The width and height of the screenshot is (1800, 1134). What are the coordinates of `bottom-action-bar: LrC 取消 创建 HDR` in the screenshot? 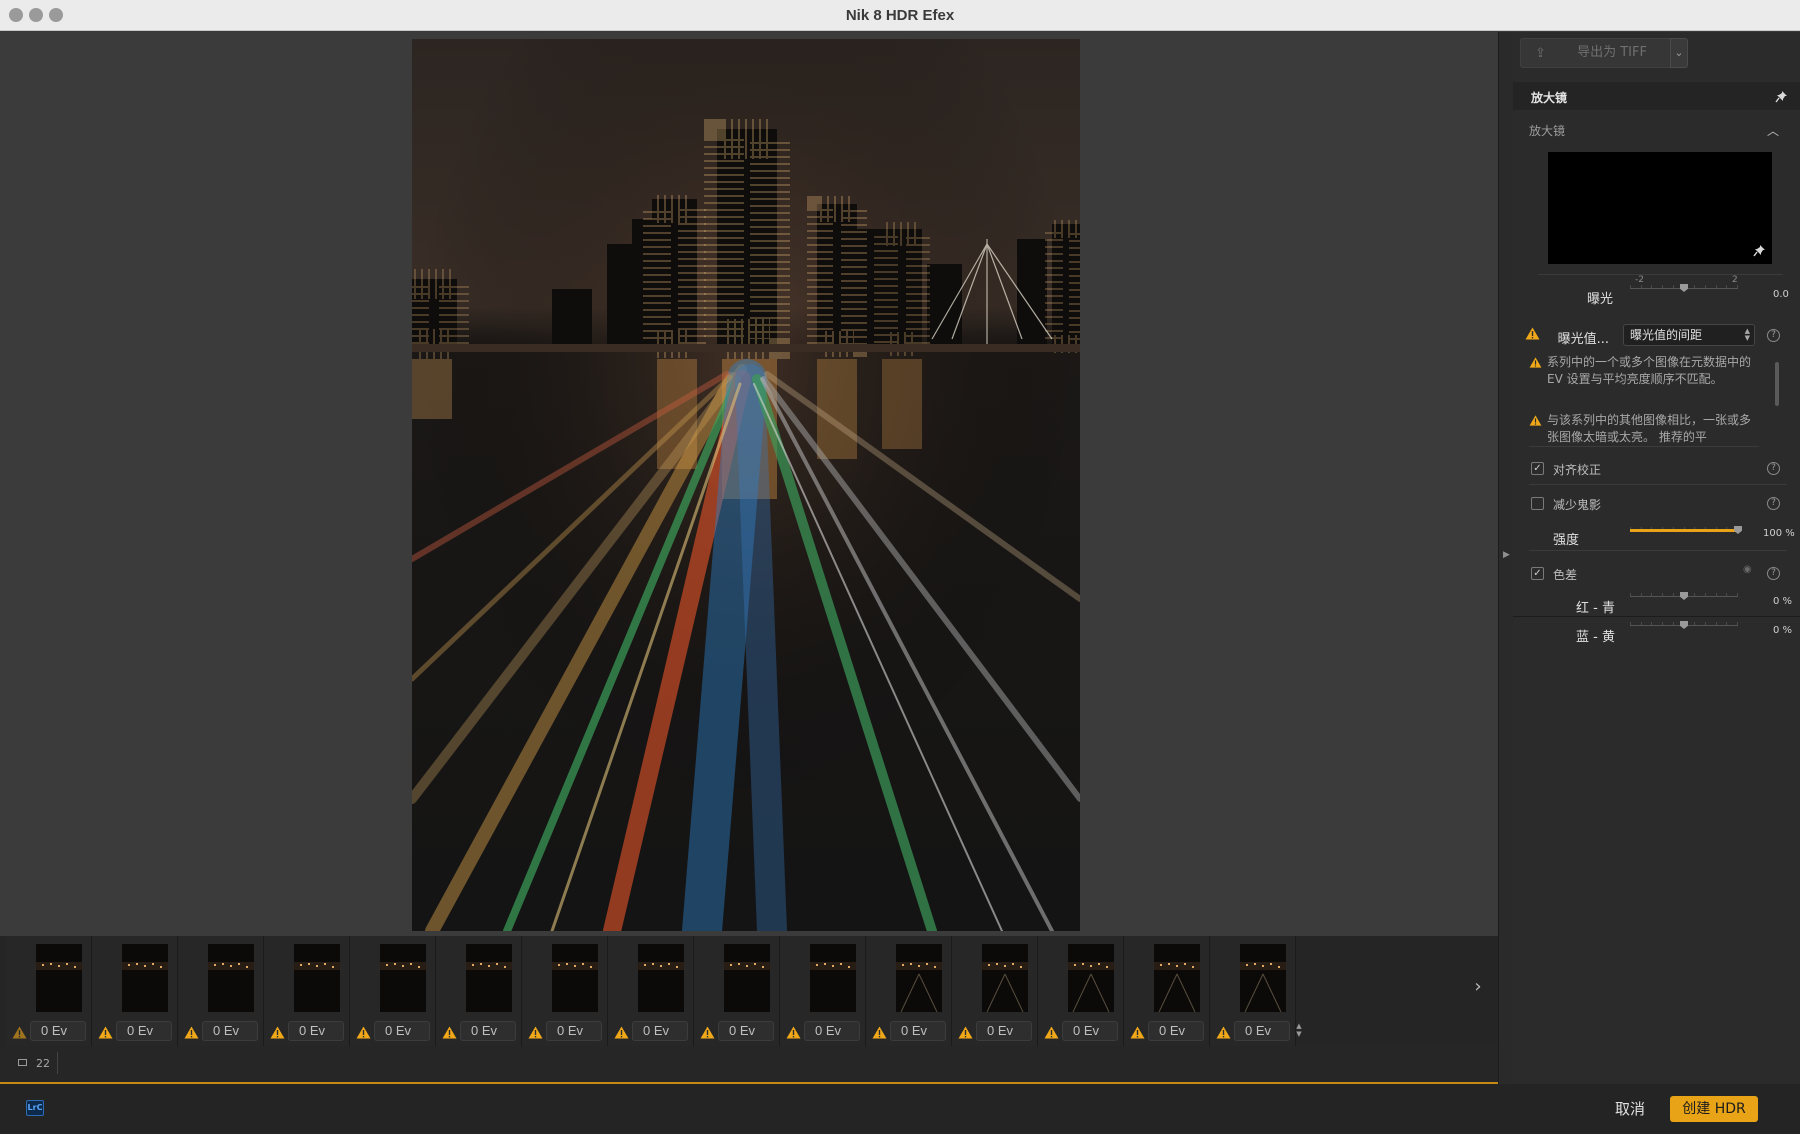 It's located at (900, 1109).